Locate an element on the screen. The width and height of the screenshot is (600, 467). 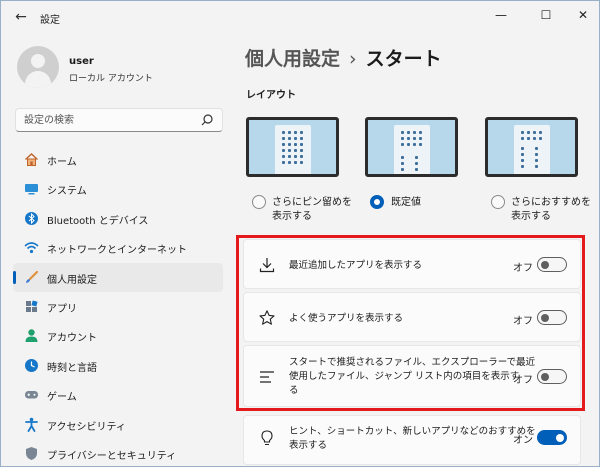
setting-label: ヒント、ショートカット、新しいアプリなどのおすすめを is located at coordinates (412, 431).